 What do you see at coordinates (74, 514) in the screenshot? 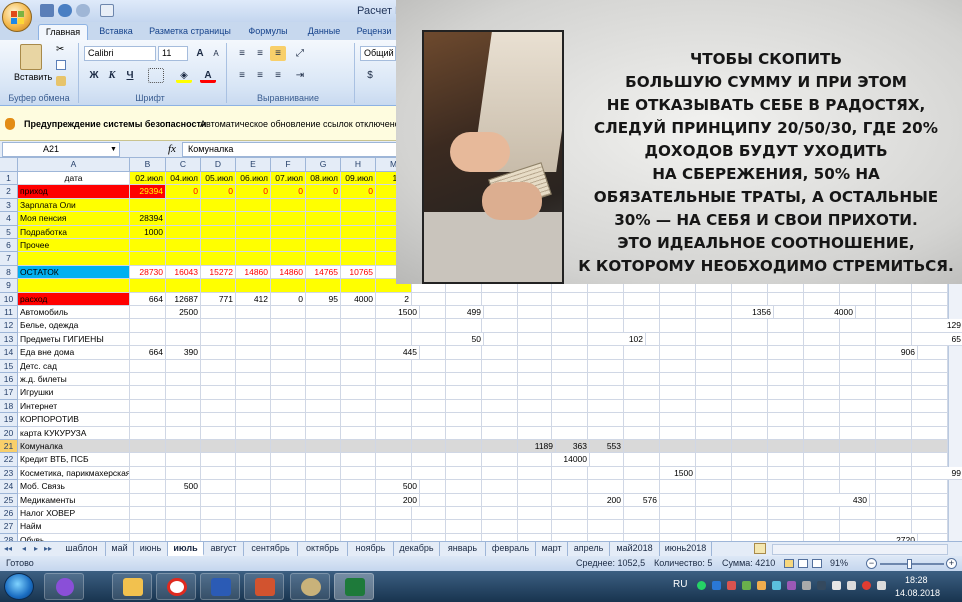
I see `row-label: Налог ХОВЕР` at bounding box center [74, 514].